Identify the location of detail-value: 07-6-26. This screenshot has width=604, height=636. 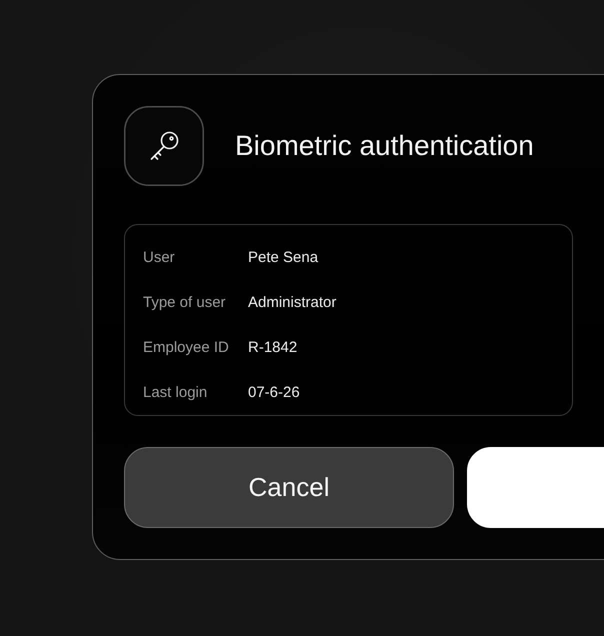
(274, 392).